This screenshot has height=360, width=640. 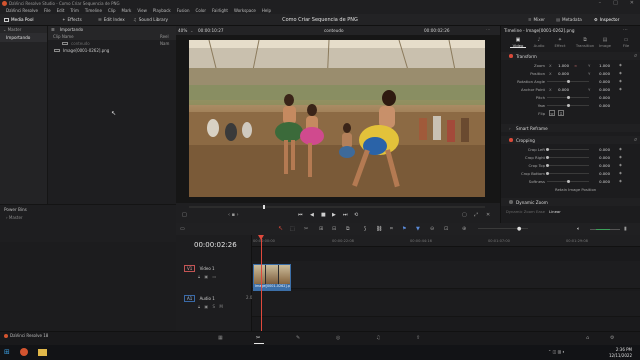 I want to click on crop-left-field: 0.000, so click(x=600, y=149).